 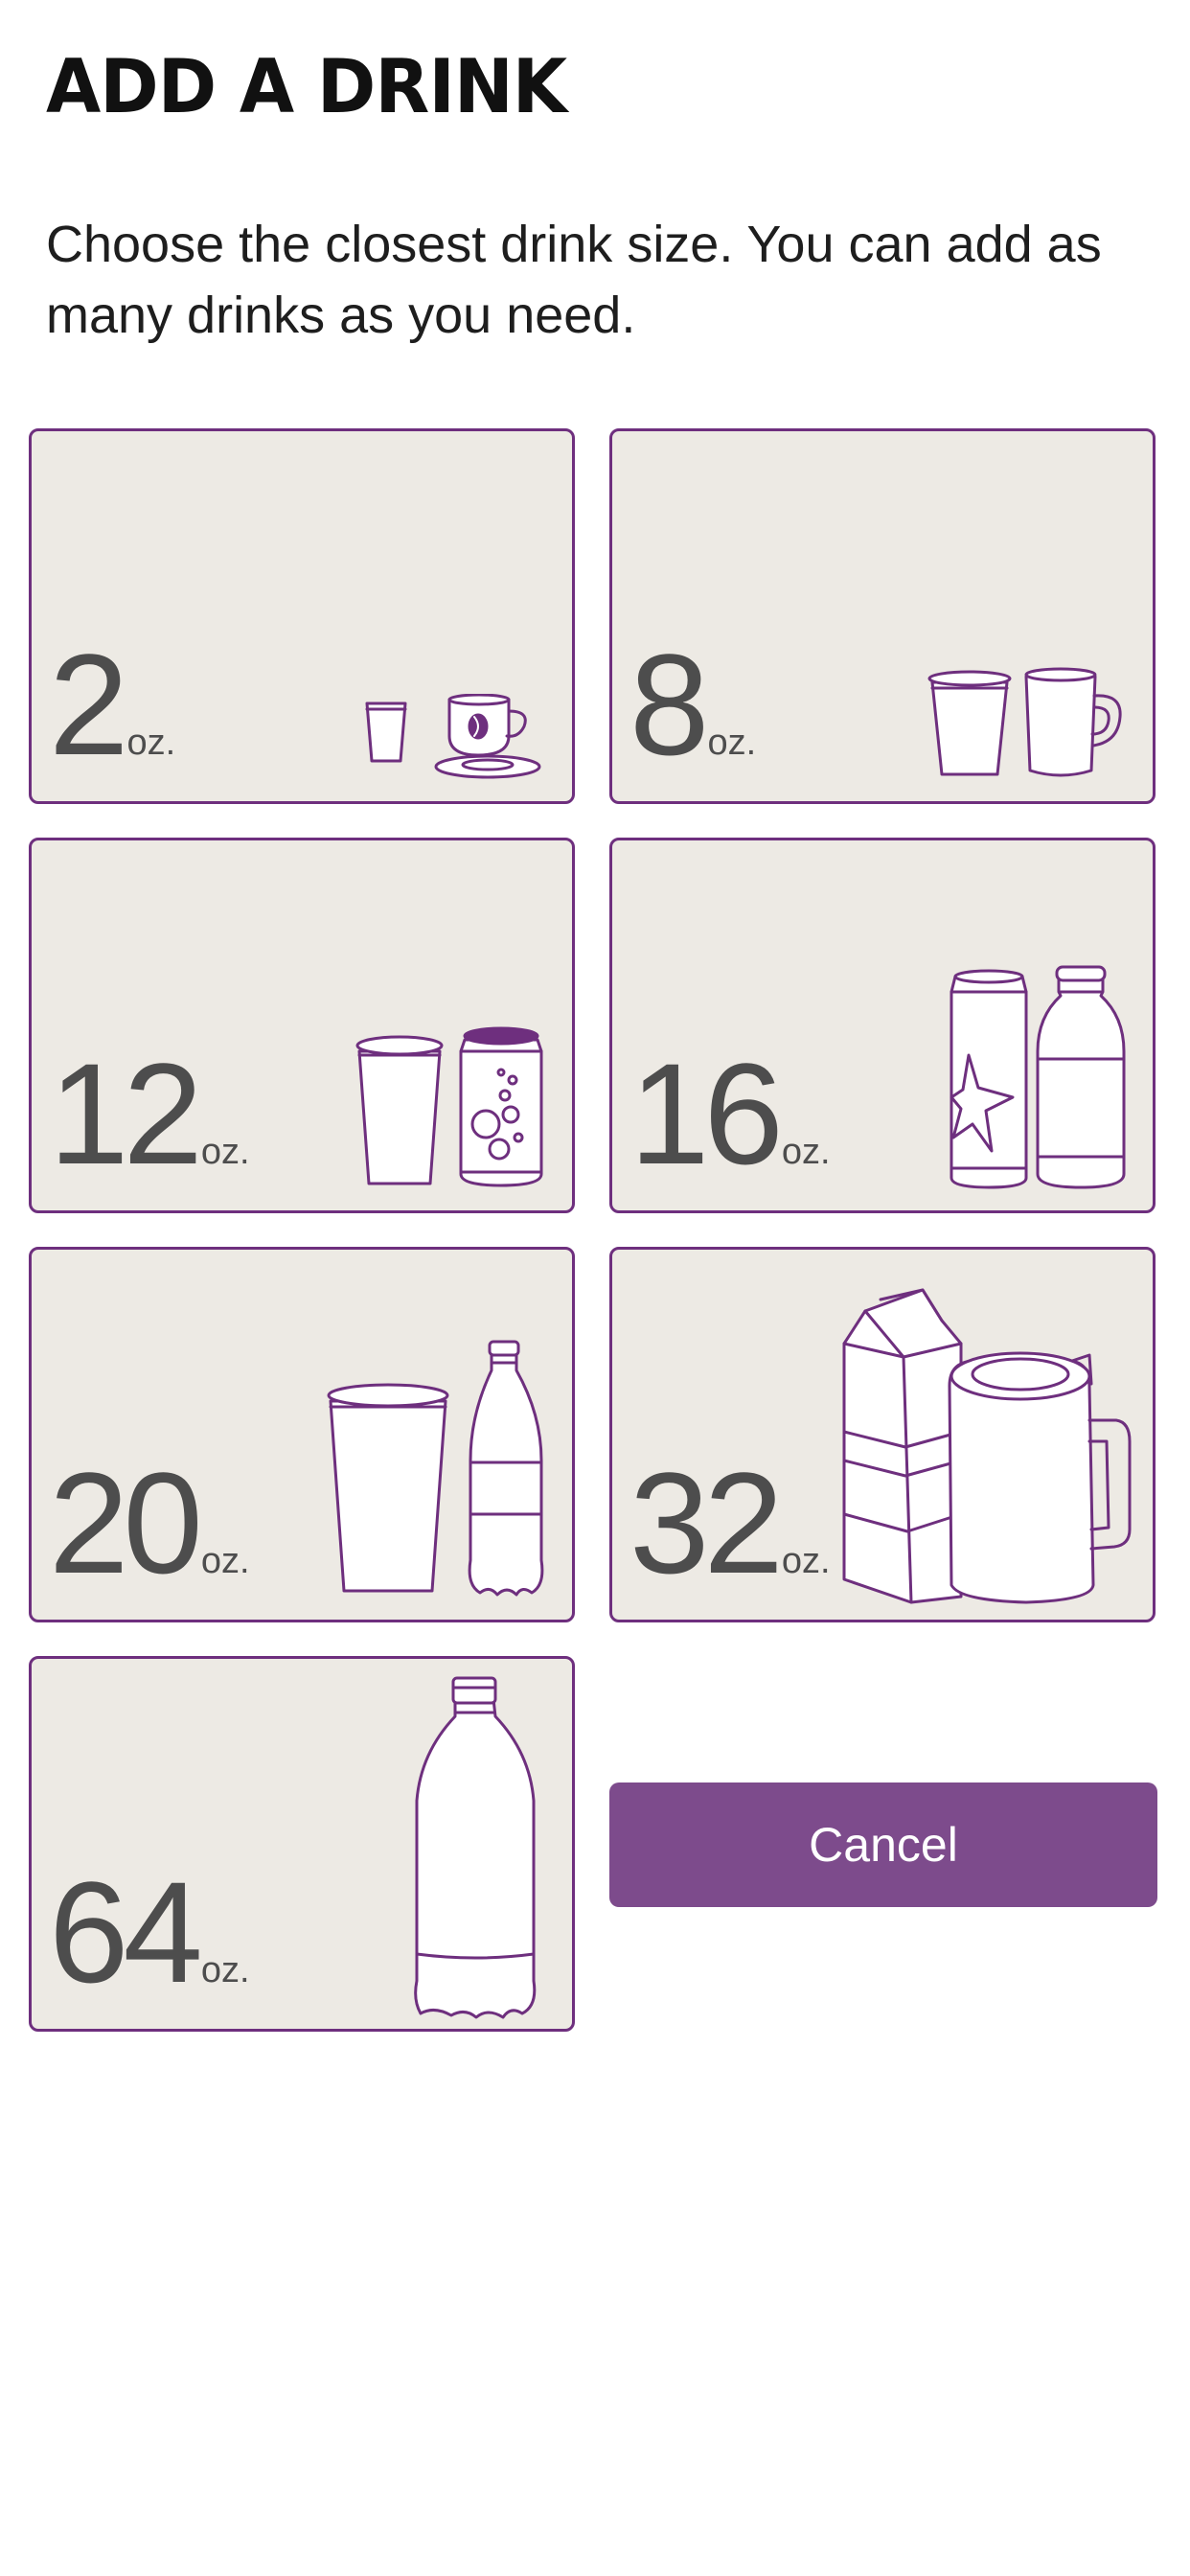 I want to click on travel-mug-icon, so click(x=1040, y=1477).